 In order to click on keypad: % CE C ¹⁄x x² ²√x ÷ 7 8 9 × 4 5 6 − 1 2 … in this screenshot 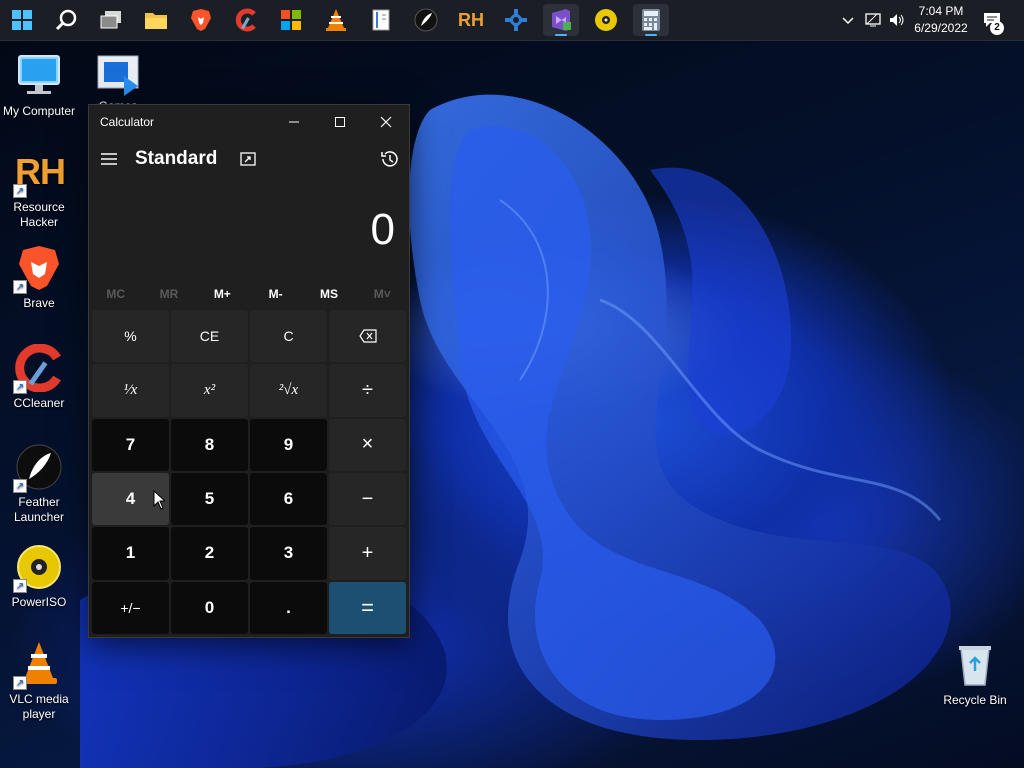, I will do `click(249, 472)`.